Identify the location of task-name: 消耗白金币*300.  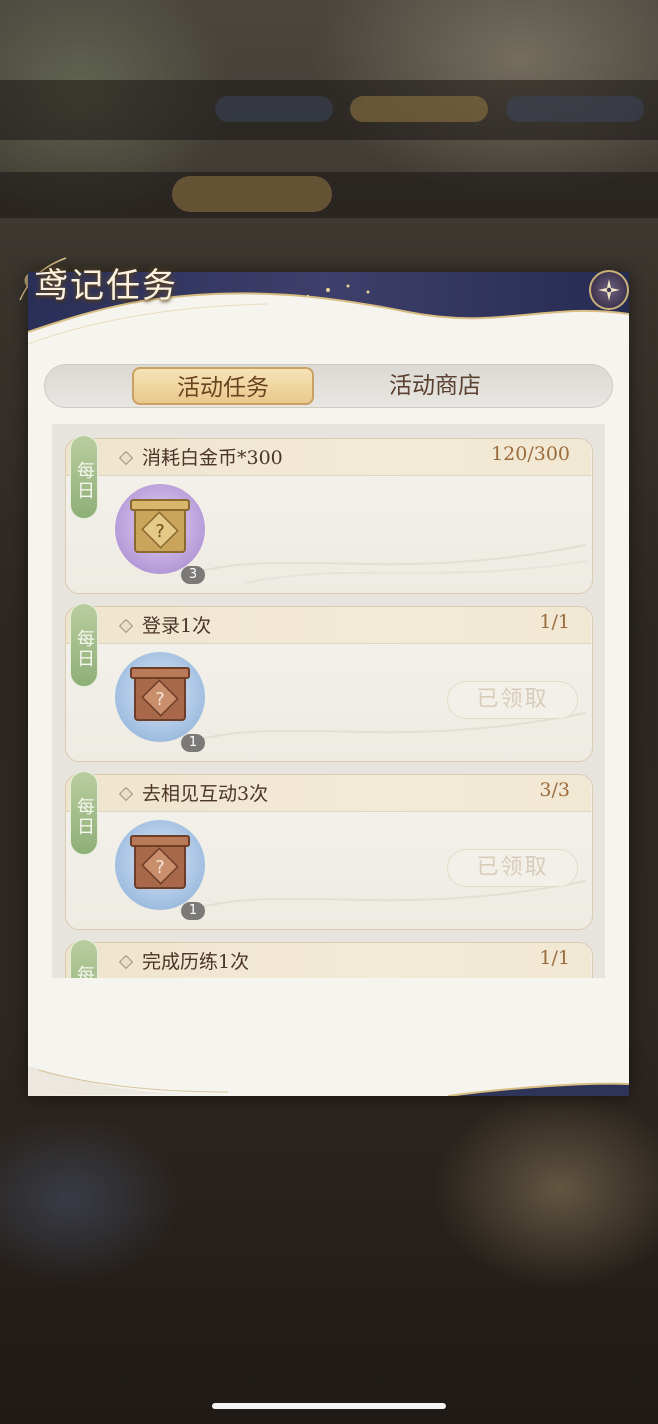
(212, 458).